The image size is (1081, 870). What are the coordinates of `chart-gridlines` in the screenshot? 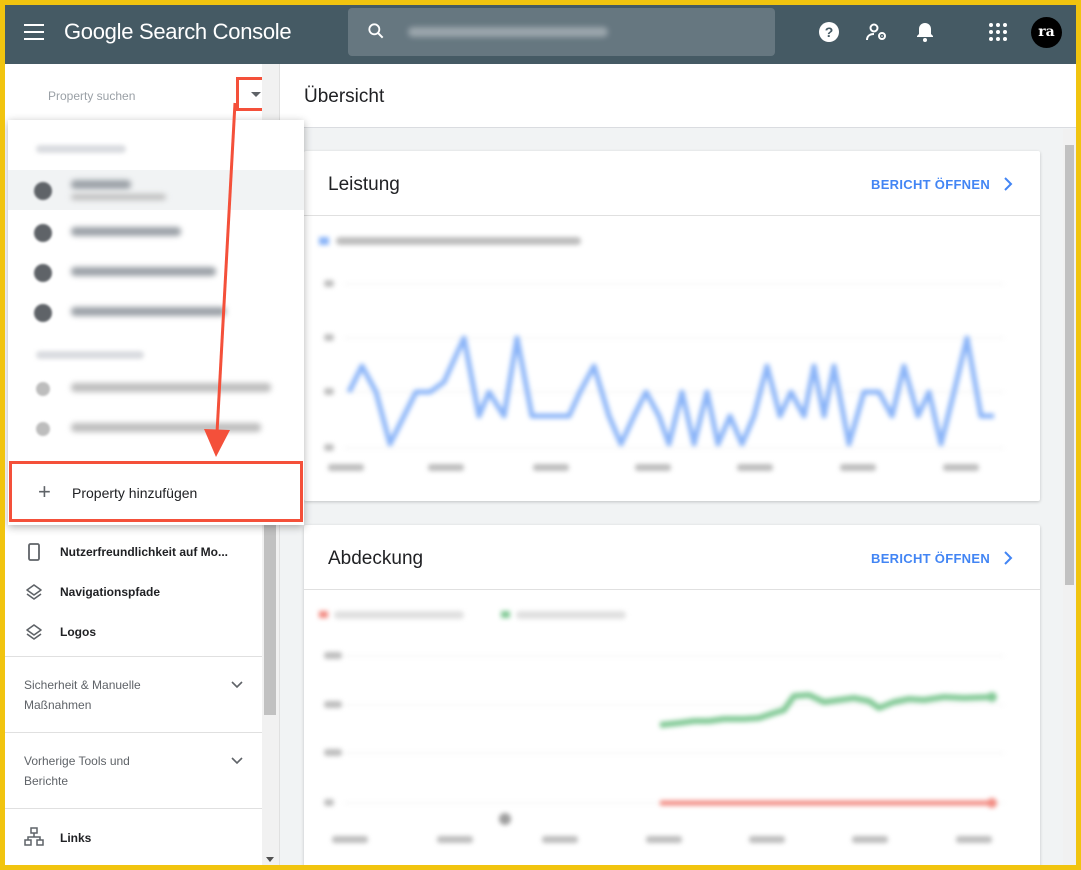 It's located at (674, 729).